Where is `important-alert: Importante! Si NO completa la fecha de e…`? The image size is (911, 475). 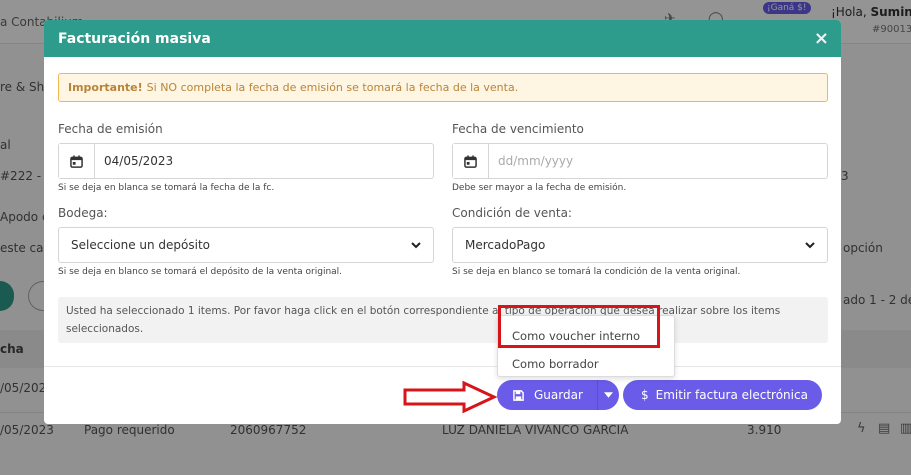 important-alert: Importante! Si NO completa la fecha de e… is located at coordinates (443, 87).